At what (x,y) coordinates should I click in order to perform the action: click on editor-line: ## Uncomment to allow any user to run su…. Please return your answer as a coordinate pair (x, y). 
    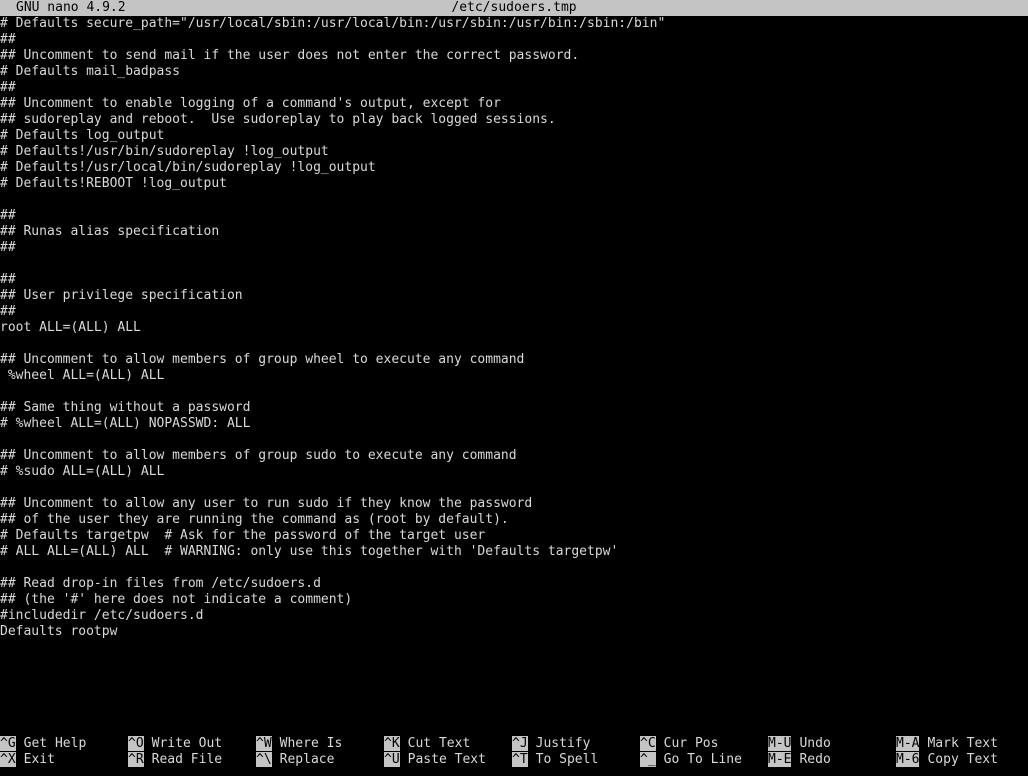
    Looking at the image, I should click on (514, 504).